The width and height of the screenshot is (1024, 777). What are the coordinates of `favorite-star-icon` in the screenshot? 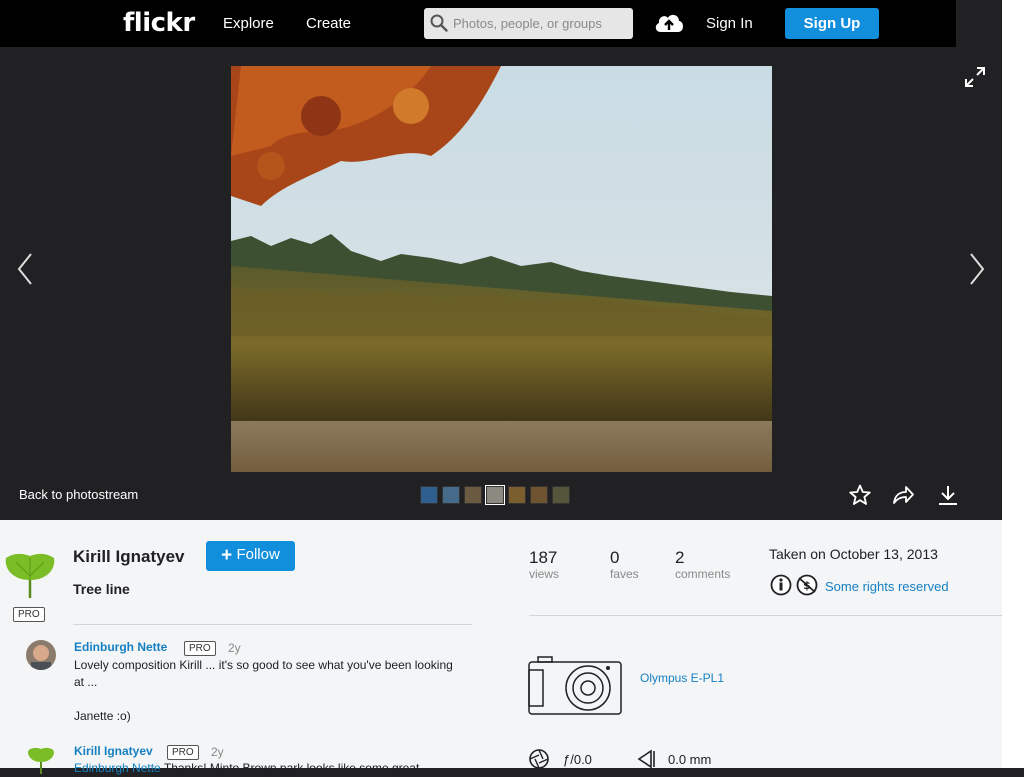 It's located at (860, 495).